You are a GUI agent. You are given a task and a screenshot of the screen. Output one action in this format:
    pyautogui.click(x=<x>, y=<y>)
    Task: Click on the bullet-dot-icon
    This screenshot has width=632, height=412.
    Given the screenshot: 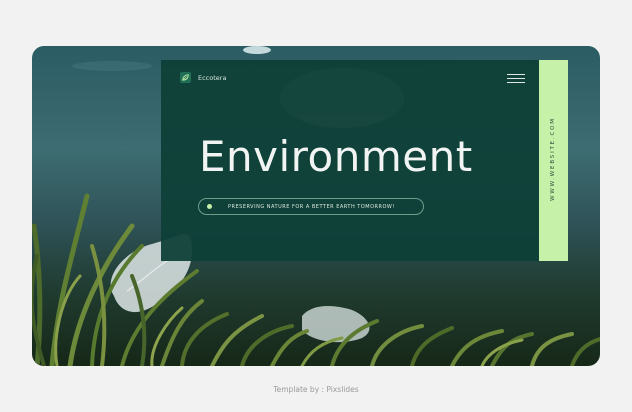 What is the action you would take?
    pyautogui.click(x=209, y=206)
    